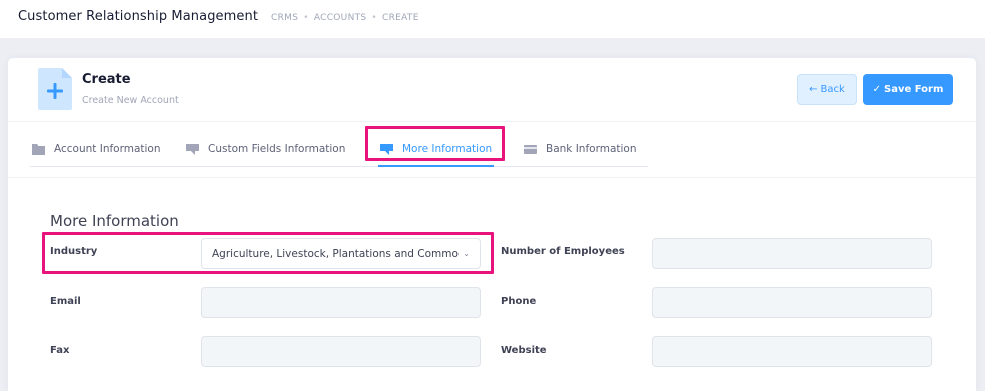 Image resolution: width=985 pixels, height=391 pixels. I want to click on save-form-button: ✓ Save Form, so click(908, 89).